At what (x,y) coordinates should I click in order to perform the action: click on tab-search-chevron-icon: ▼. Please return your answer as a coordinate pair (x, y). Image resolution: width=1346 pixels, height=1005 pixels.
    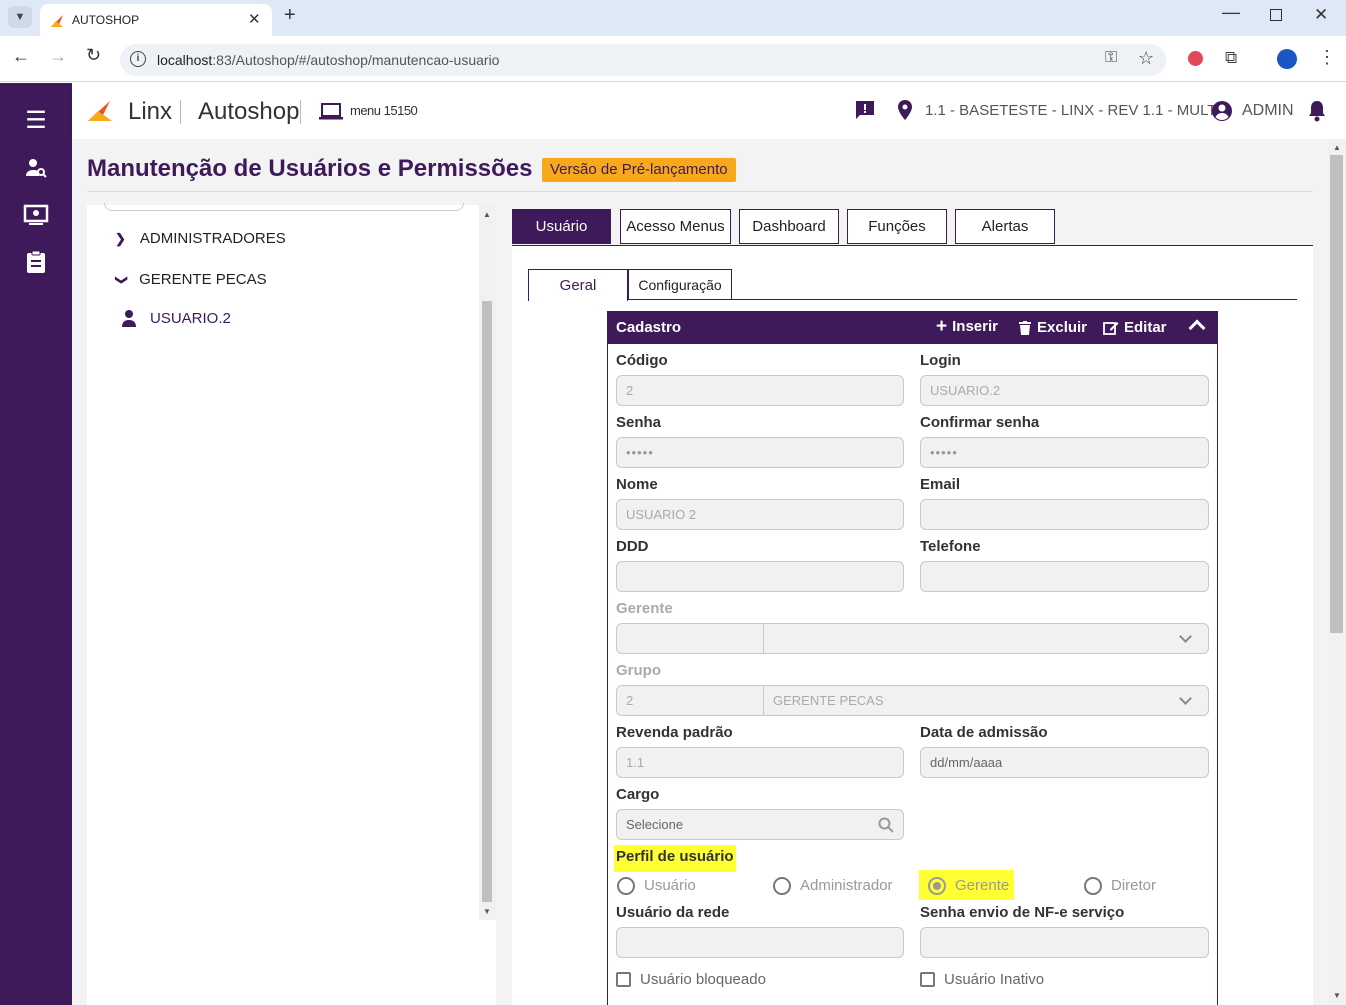
    Looking at the image, I should click on (20, 17).